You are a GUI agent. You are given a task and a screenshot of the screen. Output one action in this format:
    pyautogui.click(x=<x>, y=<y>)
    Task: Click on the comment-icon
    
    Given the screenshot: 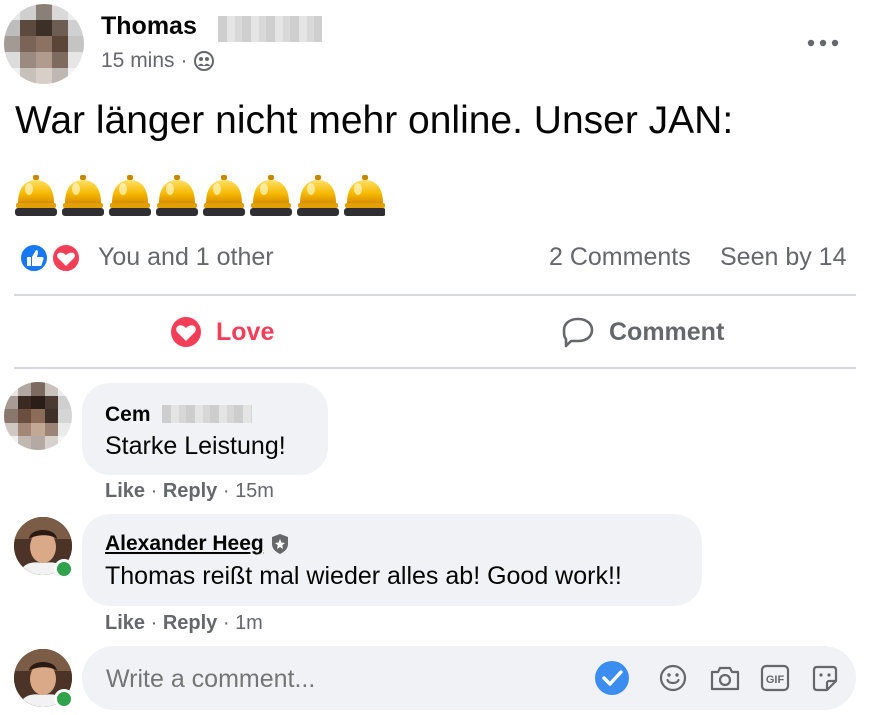 What is the action you would take?
    pyautogui.click(x=578, y=332)
    